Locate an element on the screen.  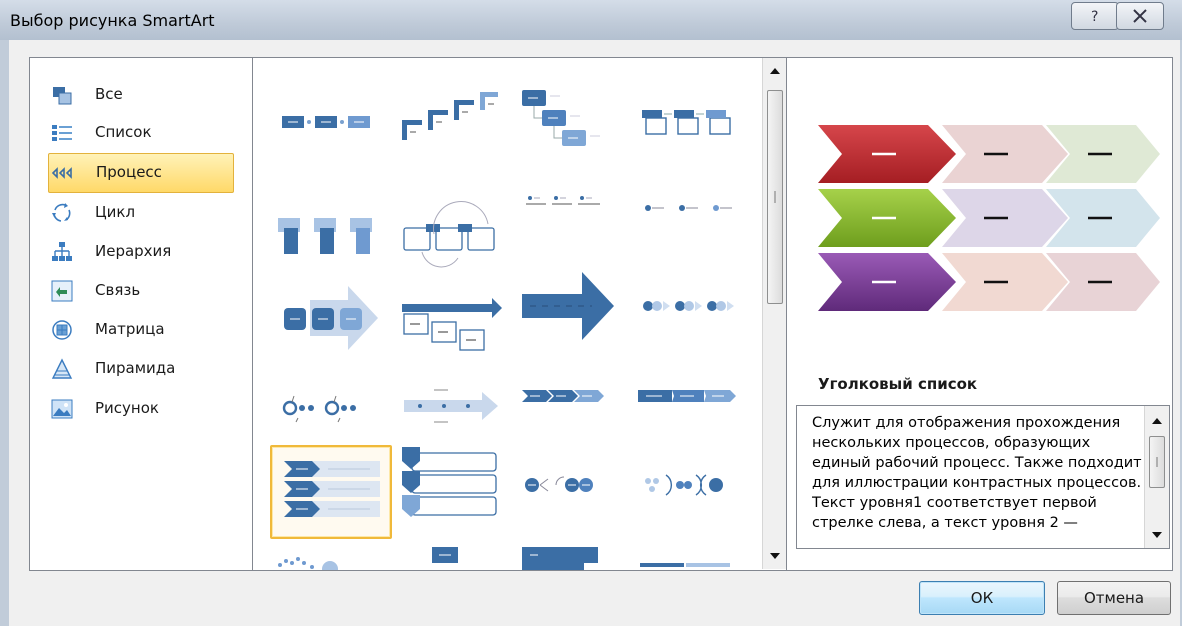
matrix-icon is located at coordinates (62, 330).